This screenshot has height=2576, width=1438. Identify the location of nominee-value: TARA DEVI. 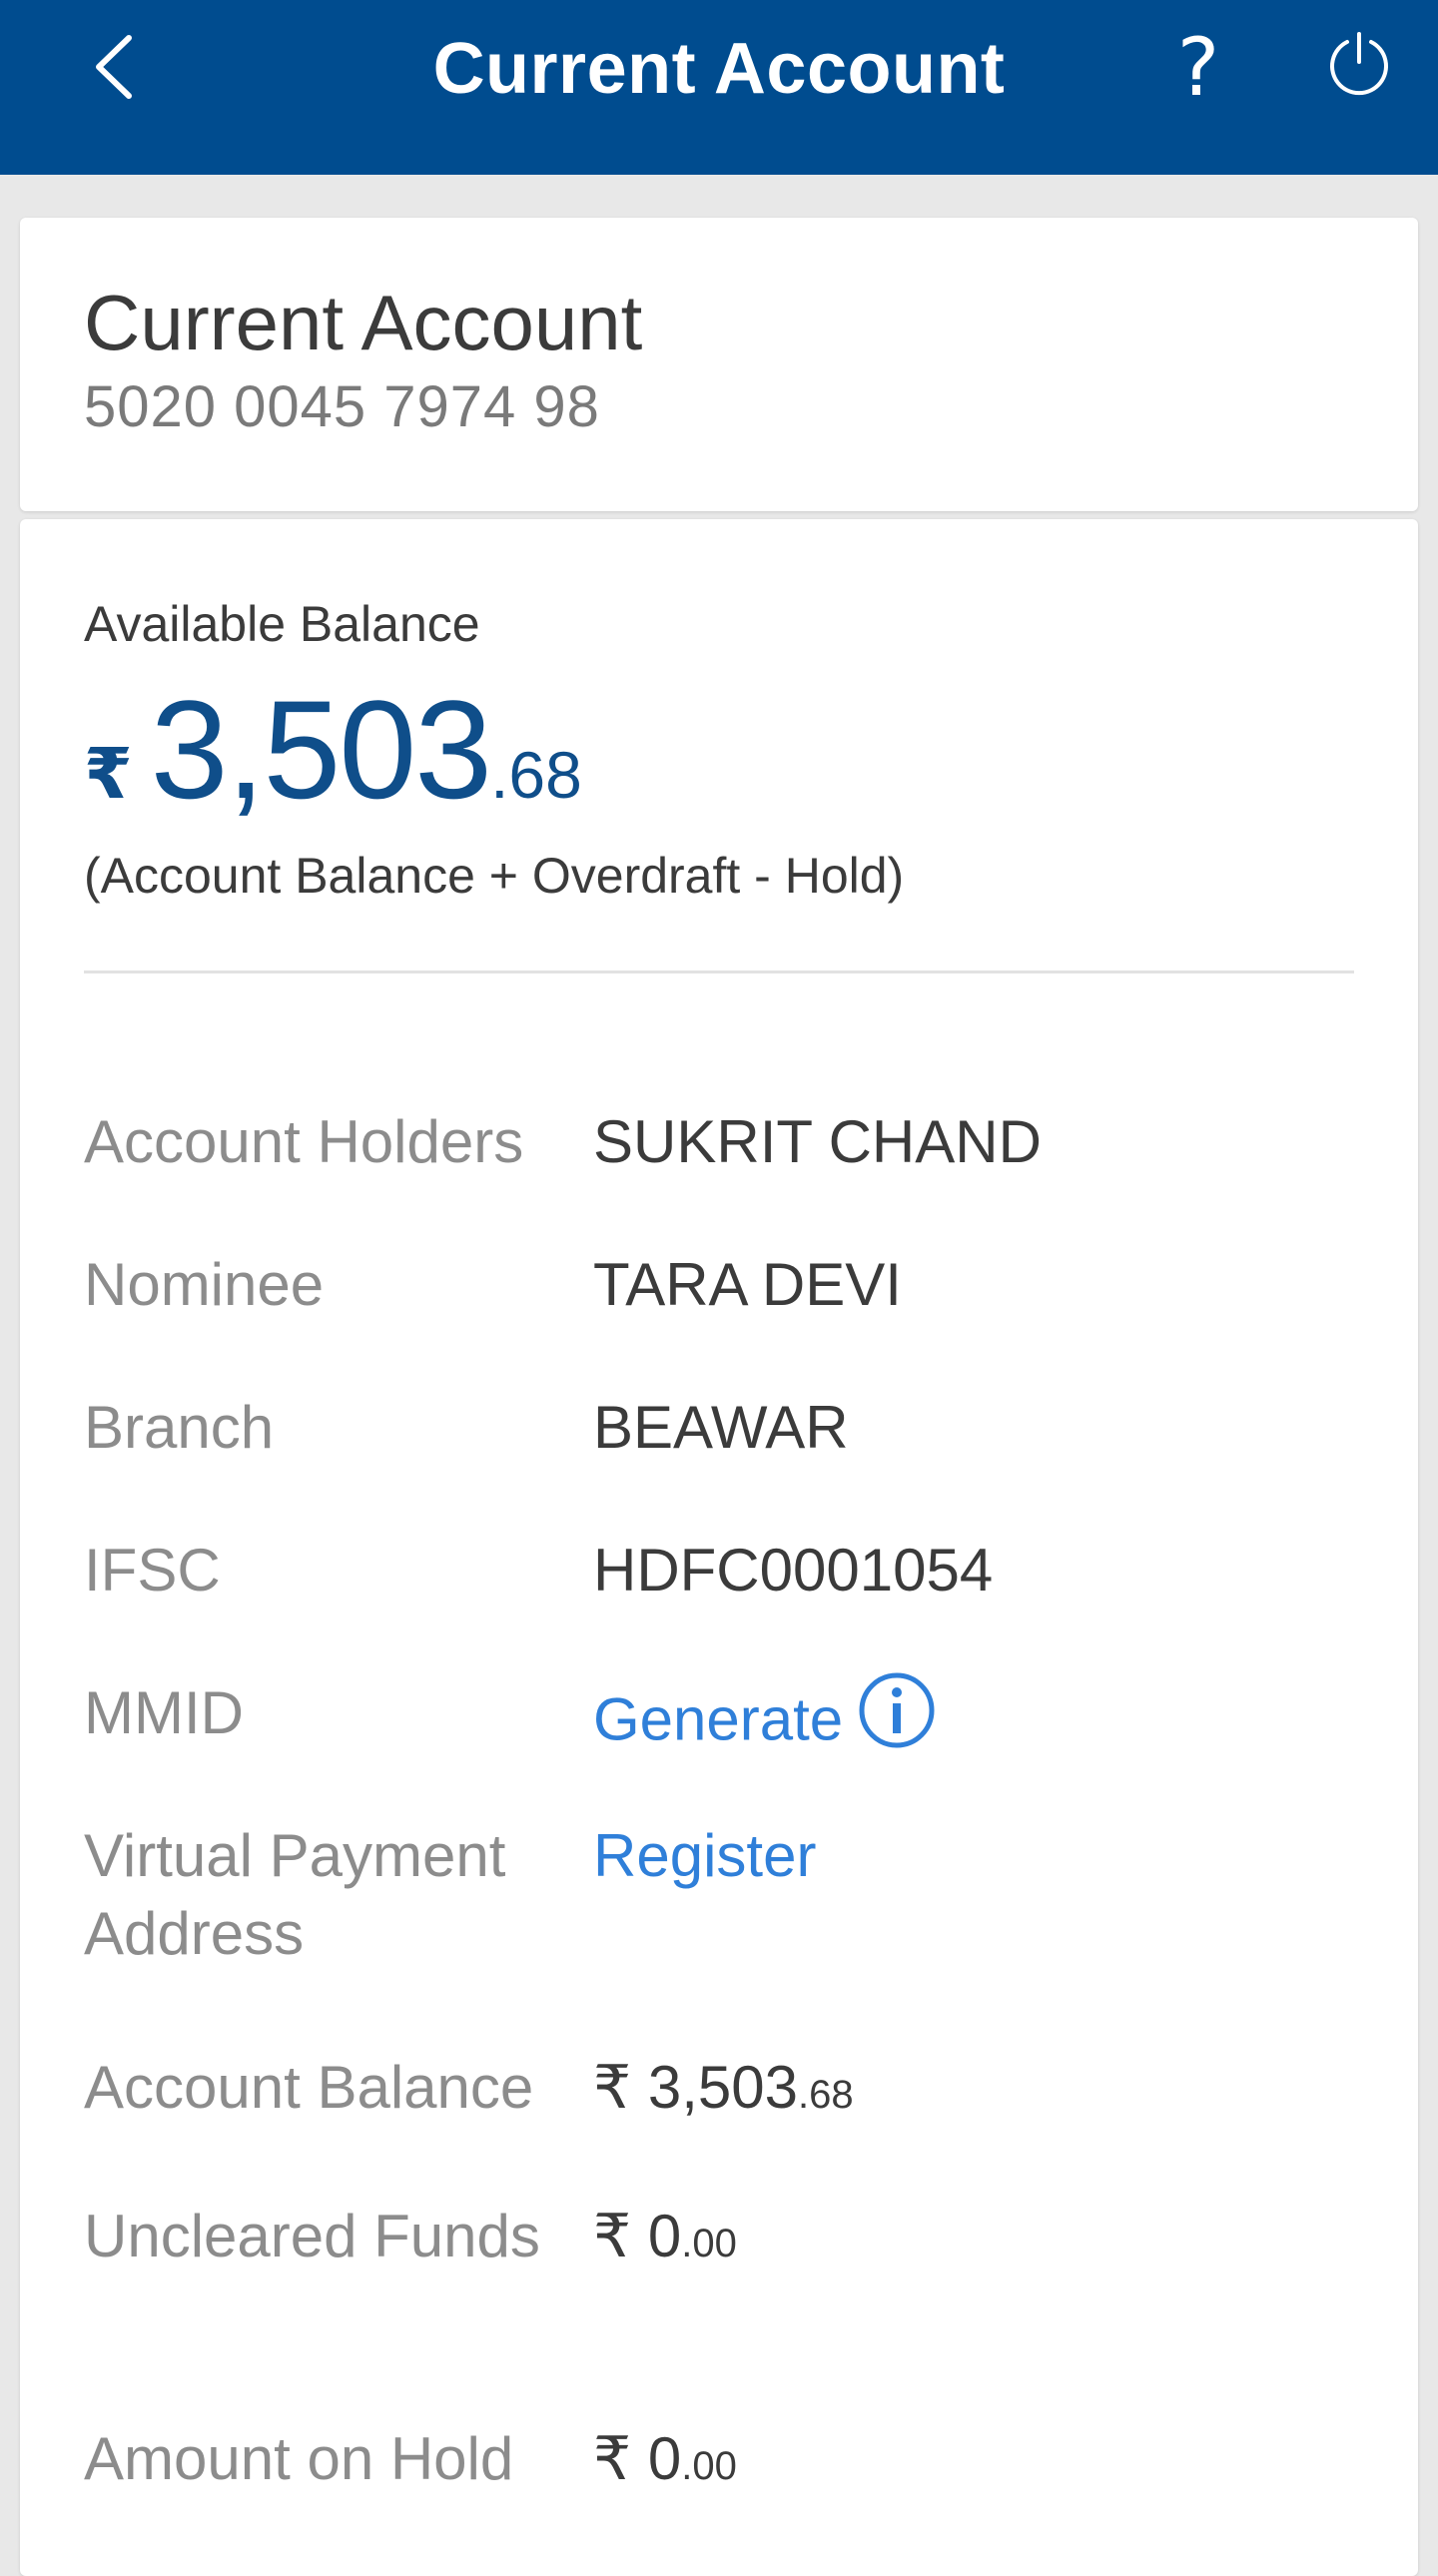
(747, 1284).